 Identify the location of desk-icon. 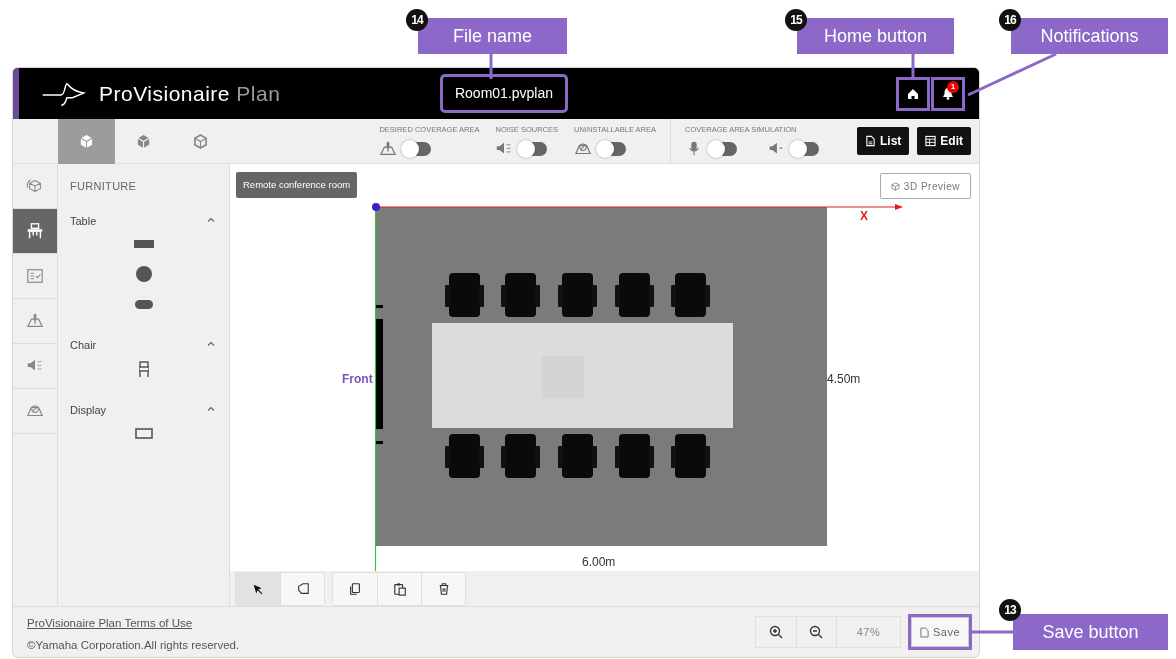
(35, 231).